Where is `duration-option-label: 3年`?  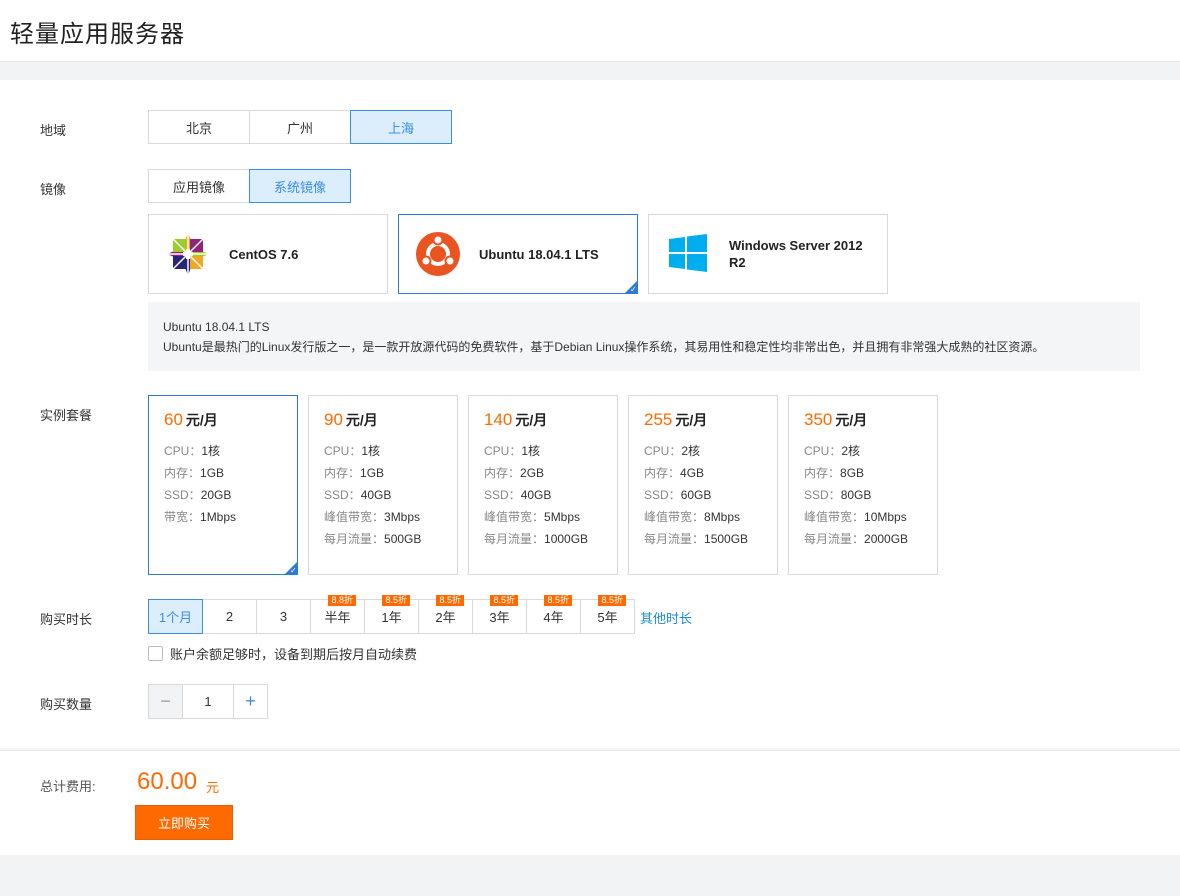 duration-option-label: 3年 is located at coordinates (499, 617).